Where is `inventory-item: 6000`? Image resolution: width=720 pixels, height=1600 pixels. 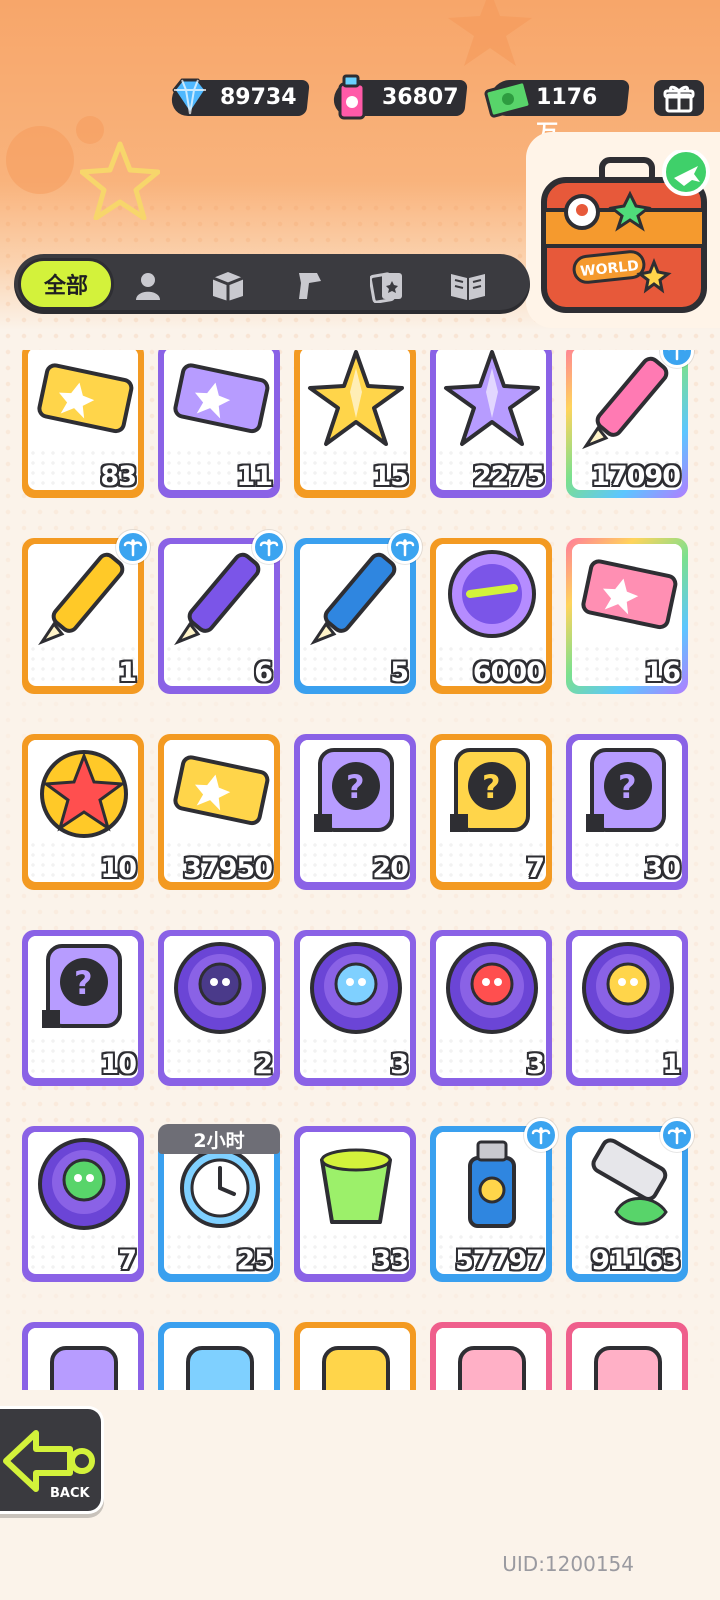
inventory-item: 6000 is located at coordinates (491, 616).